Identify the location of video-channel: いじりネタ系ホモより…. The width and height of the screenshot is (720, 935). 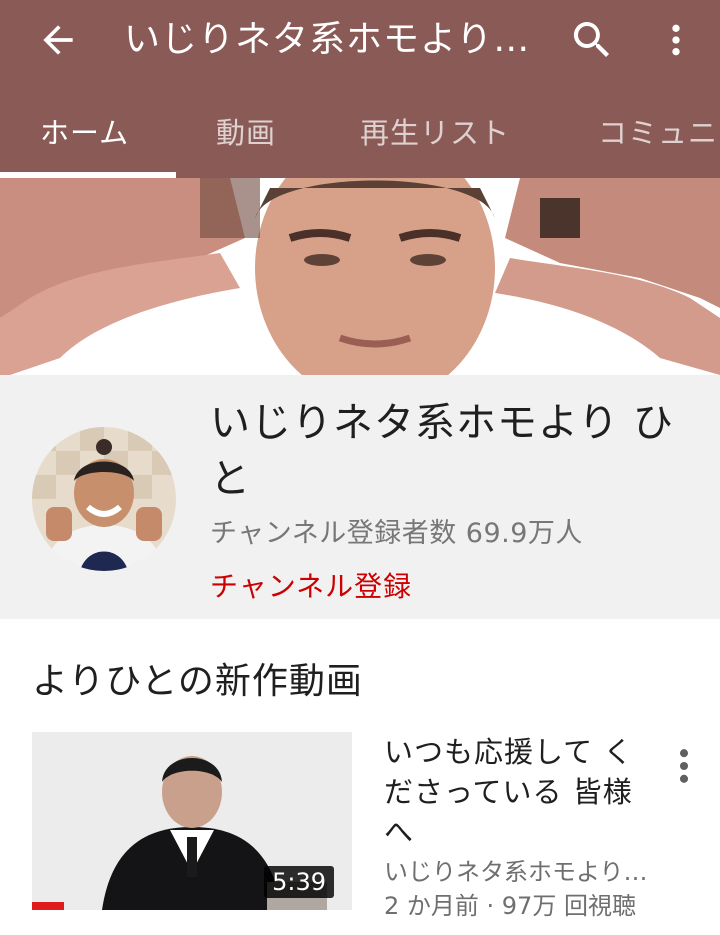
(539, 869).